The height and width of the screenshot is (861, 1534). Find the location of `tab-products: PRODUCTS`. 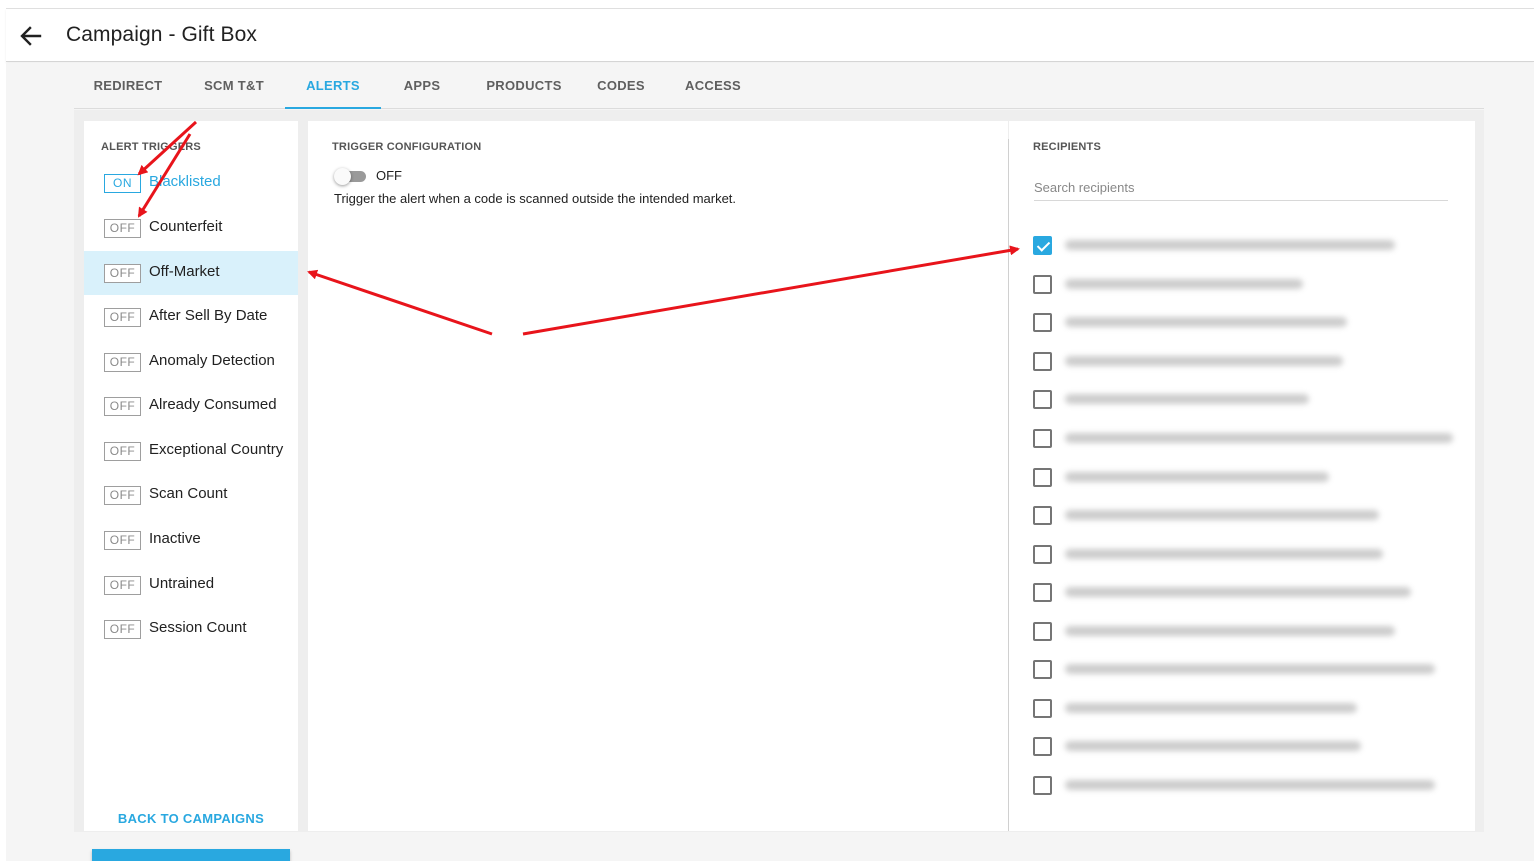

tab-products: PRODUCTS is located at coordinates (524, 86).